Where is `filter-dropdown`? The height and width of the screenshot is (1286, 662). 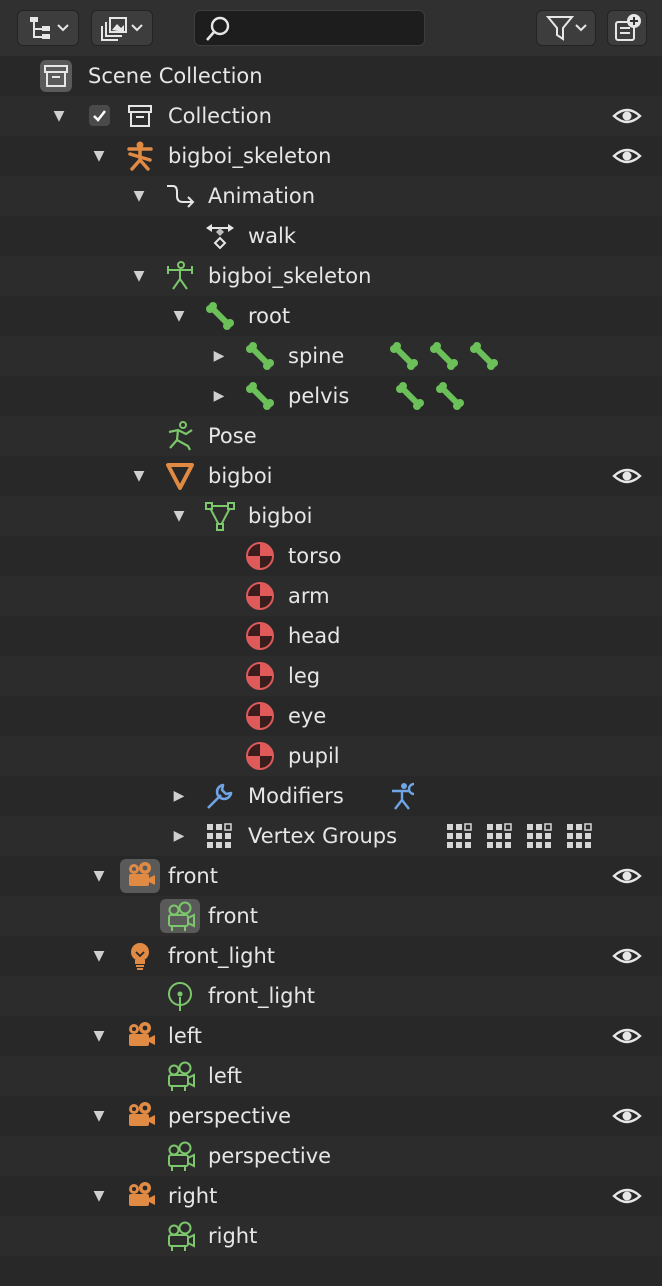 filter-dropdown is located at coordinates (566, 28).